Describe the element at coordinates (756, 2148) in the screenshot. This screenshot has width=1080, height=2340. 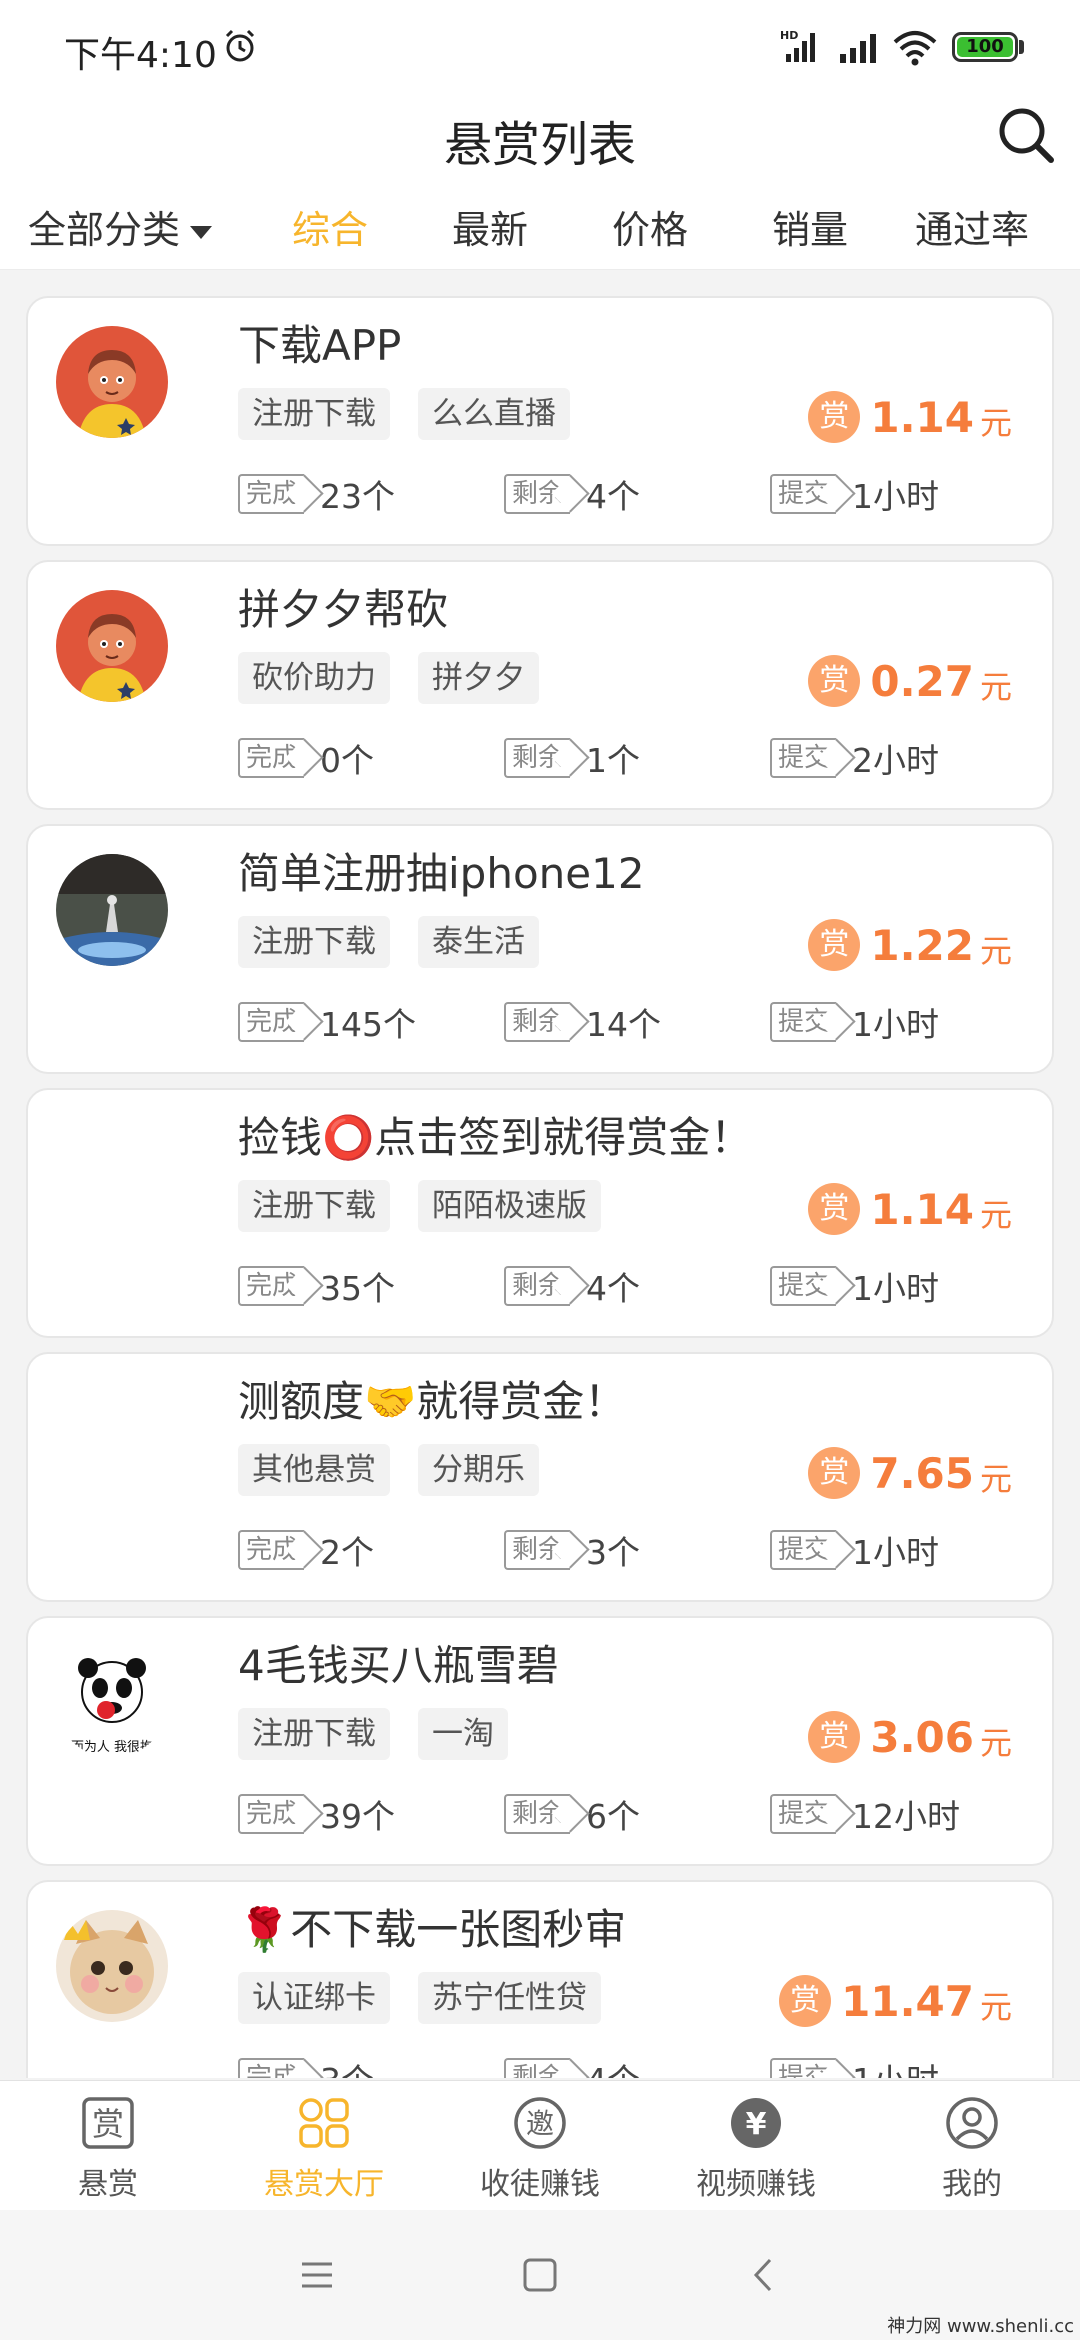
I see `nav-video: ¥ 视频赚钱` at that location.